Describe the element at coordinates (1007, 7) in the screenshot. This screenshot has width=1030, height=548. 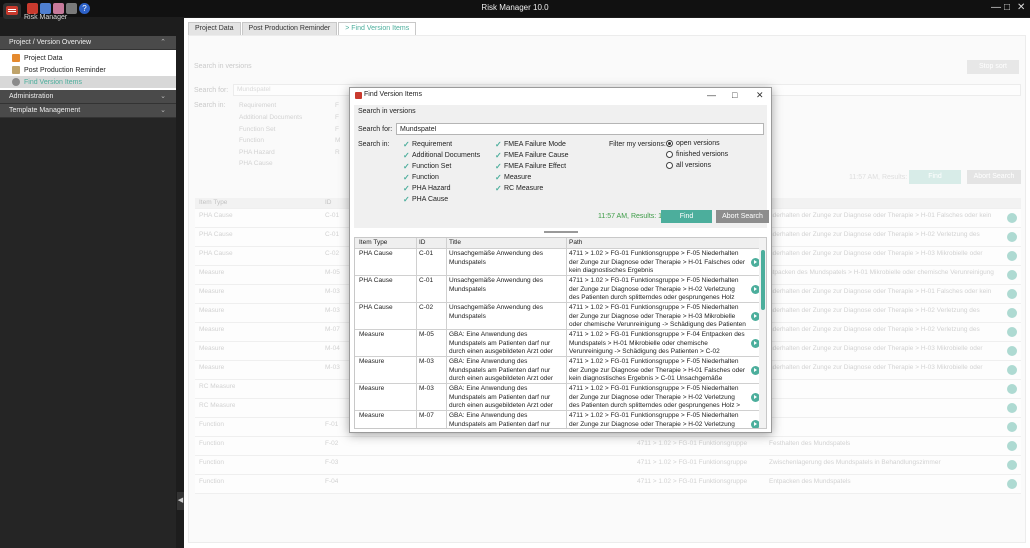
I see `maximize-icon: □` at that location.